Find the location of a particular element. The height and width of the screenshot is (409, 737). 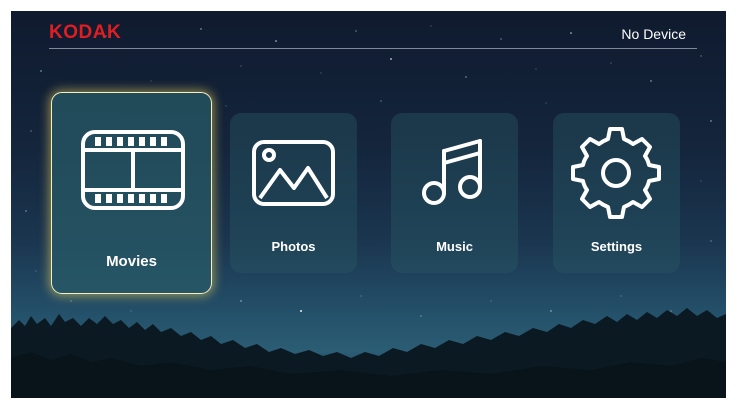

gear-icon is located at coordinates (616, 173).